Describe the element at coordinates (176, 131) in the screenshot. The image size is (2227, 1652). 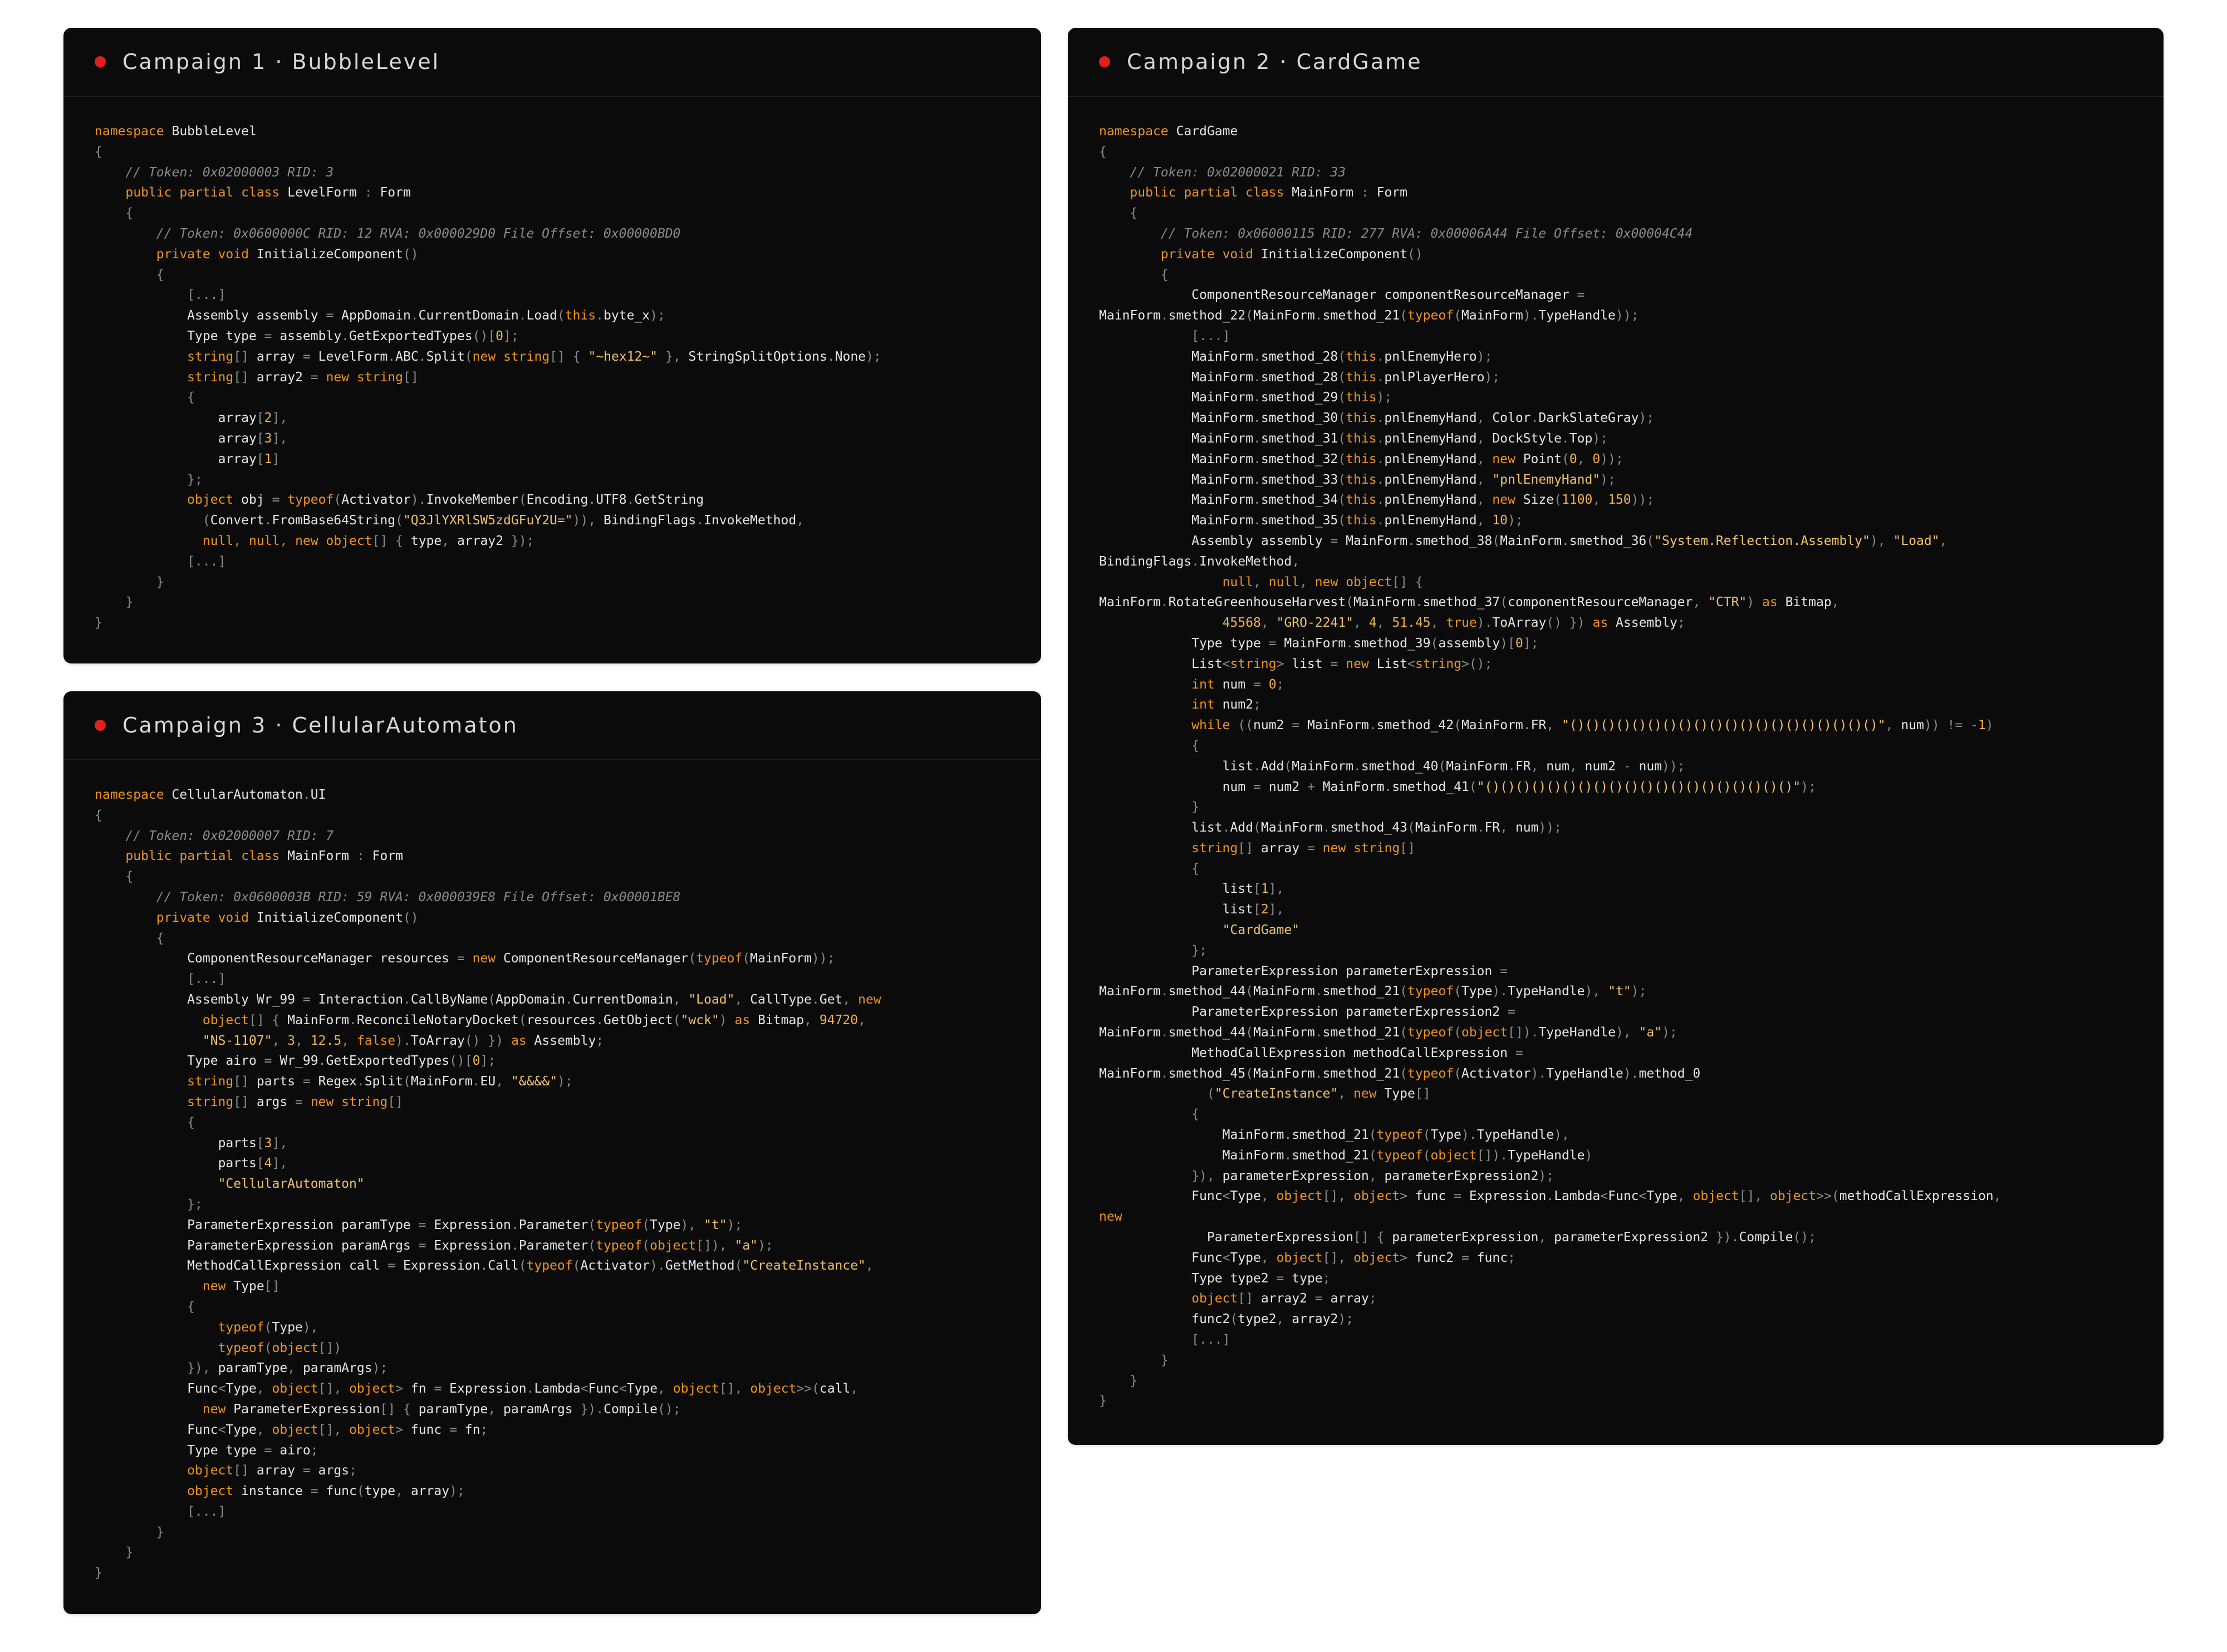
I see `code-line: namespace BubbleLevel` at that location.